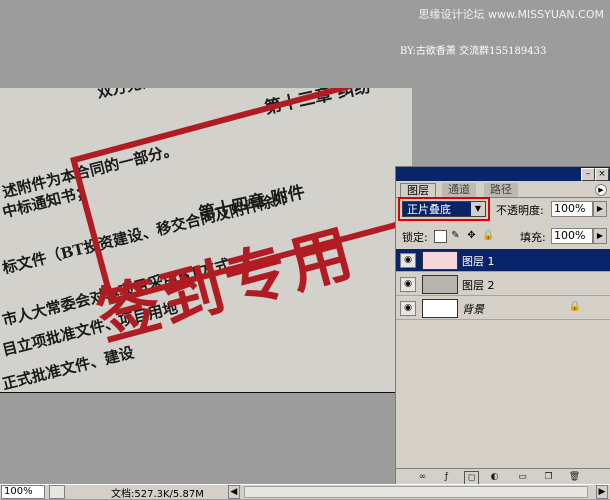 Image resolution: width=610 pixels, height=500 pixels. What do you see at coordinates (574, 306) in the screenshot?
I see `lock-icon: 🔒` at bounding box center [574, 306].